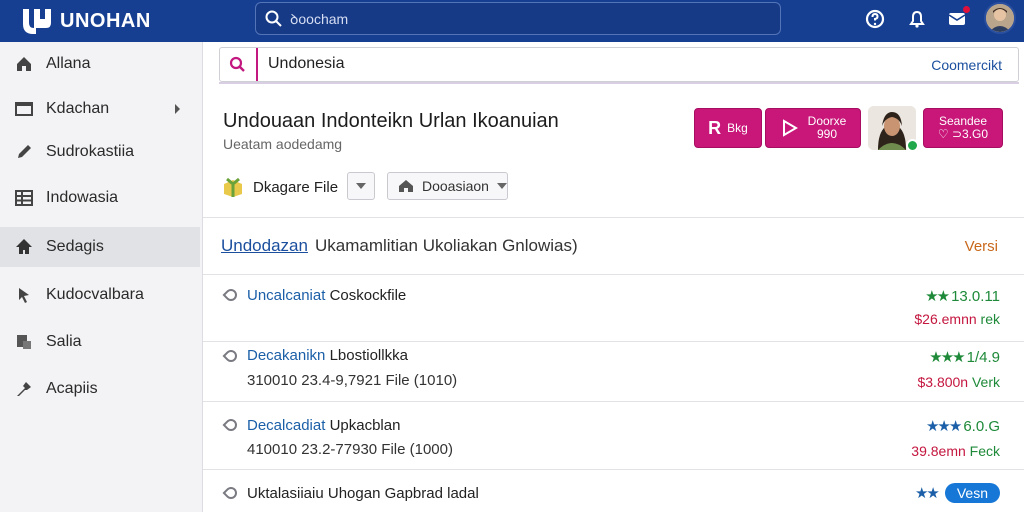  What do you see at coordinates (78, 108) in the screenshot?
I see `sidebar-item-label: Kdachan` at bounding box center [78, 108].